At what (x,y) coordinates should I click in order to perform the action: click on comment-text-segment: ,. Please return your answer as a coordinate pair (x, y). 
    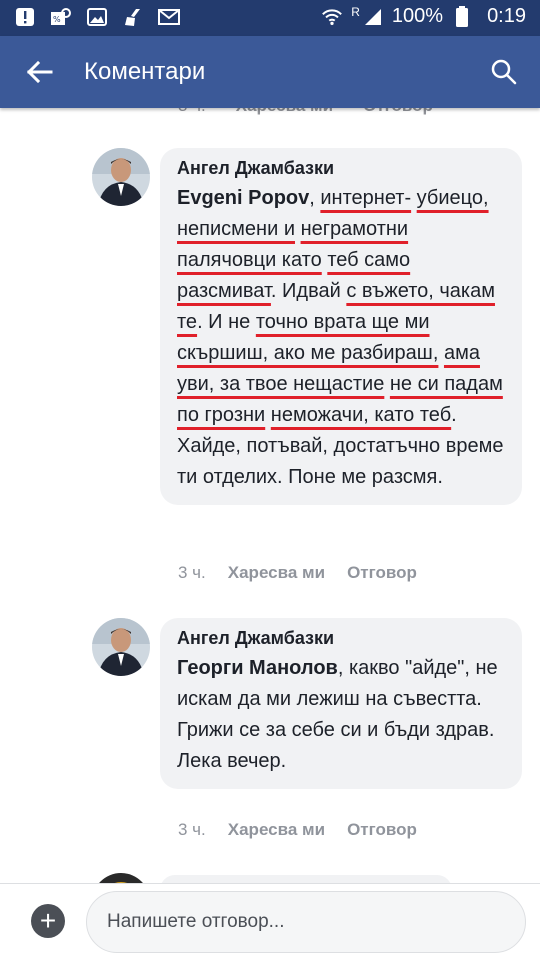
    Looking at the image, I should click on (315, 198).